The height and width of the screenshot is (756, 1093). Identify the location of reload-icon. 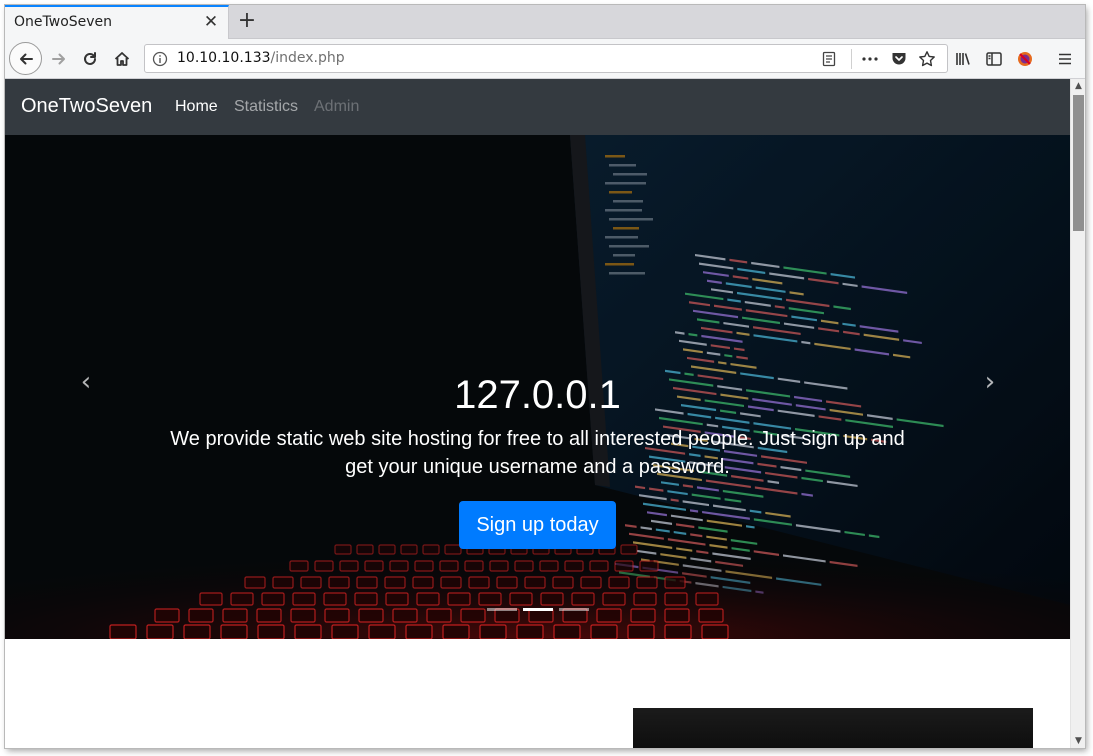
(90, 58).